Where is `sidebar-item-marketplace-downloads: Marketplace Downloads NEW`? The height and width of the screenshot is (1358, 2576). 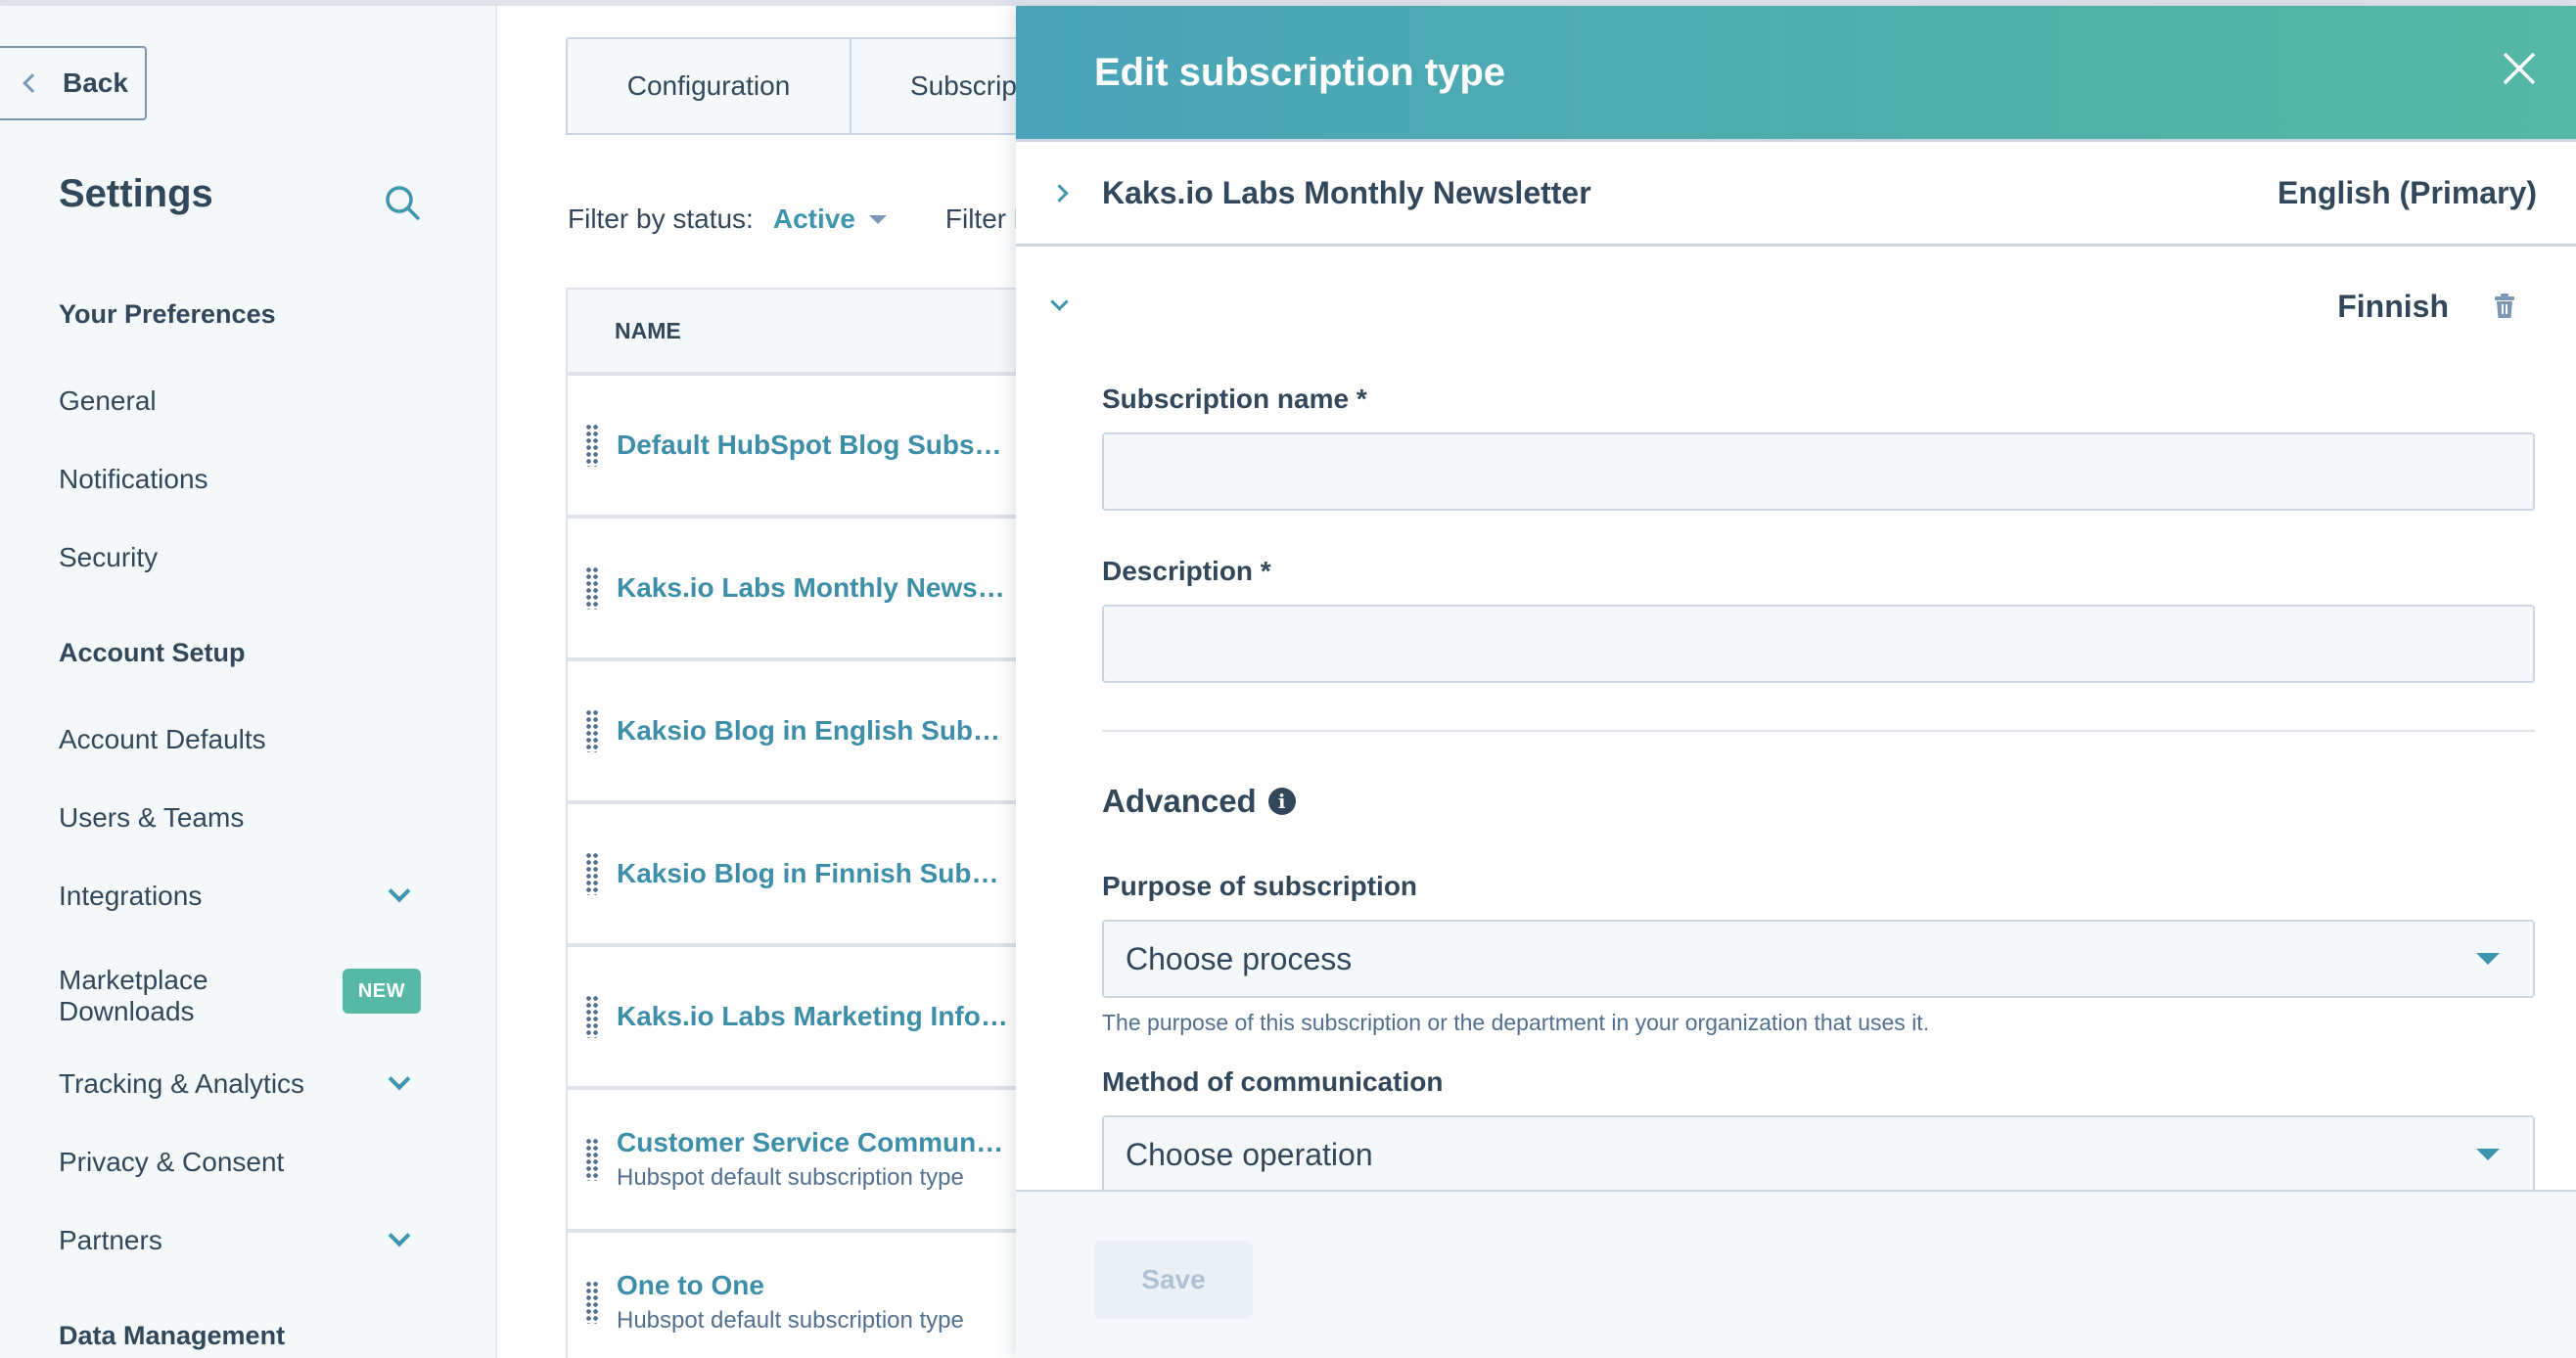 sidebar-item-marketplace-downloads: Marketplace Downloads NEW is located at coordinates (240, 996).